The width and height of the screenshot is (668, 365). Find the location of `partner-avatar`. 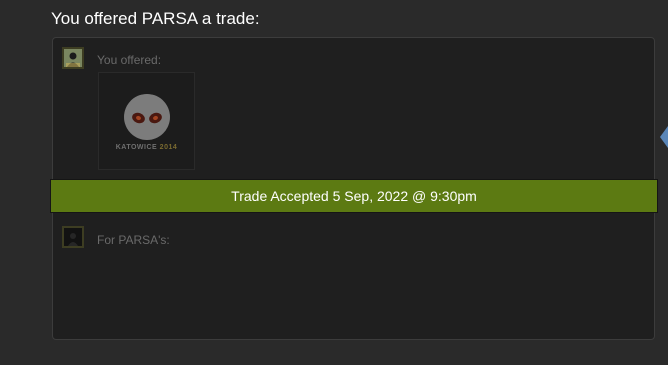

partner-avatar is located at coordinates (73, 237).